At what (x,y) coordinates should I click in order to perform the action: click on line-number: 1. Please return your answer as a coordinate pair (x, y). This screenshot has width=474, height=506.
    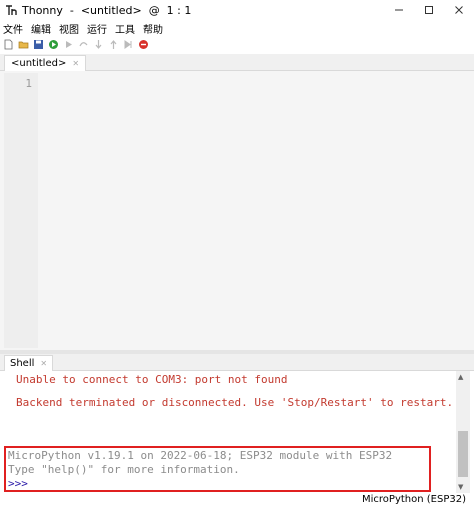
    Looking at the image, I should click on (28, 83).